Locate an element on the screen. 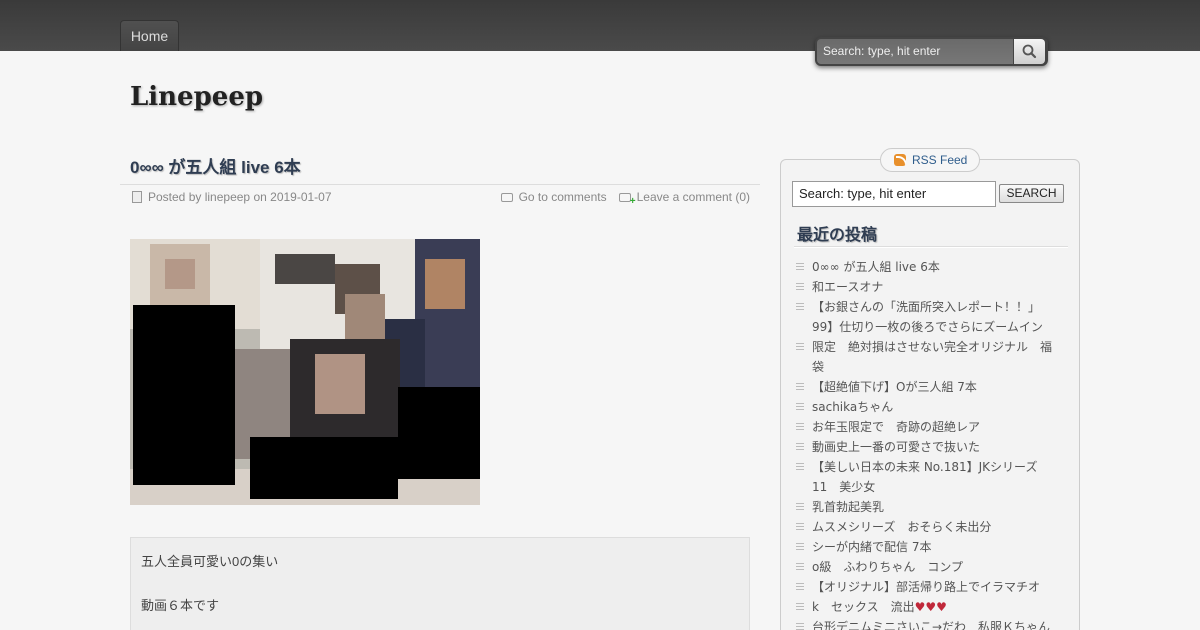  comment-bubble-icon is located at coordinates (506, 197).